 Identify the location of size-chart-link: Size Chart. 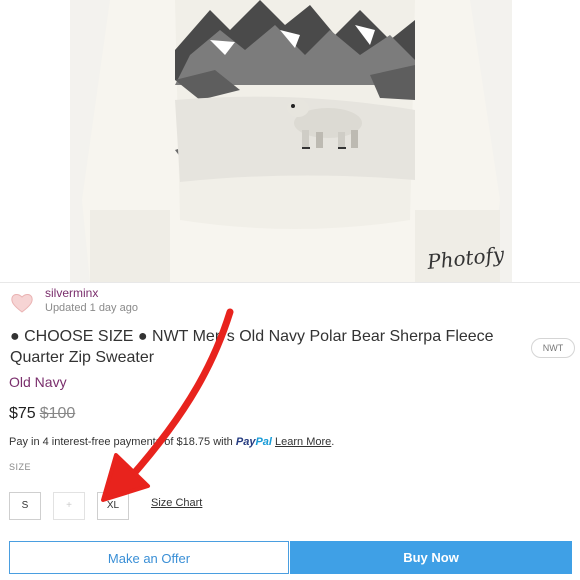
(176, 503).